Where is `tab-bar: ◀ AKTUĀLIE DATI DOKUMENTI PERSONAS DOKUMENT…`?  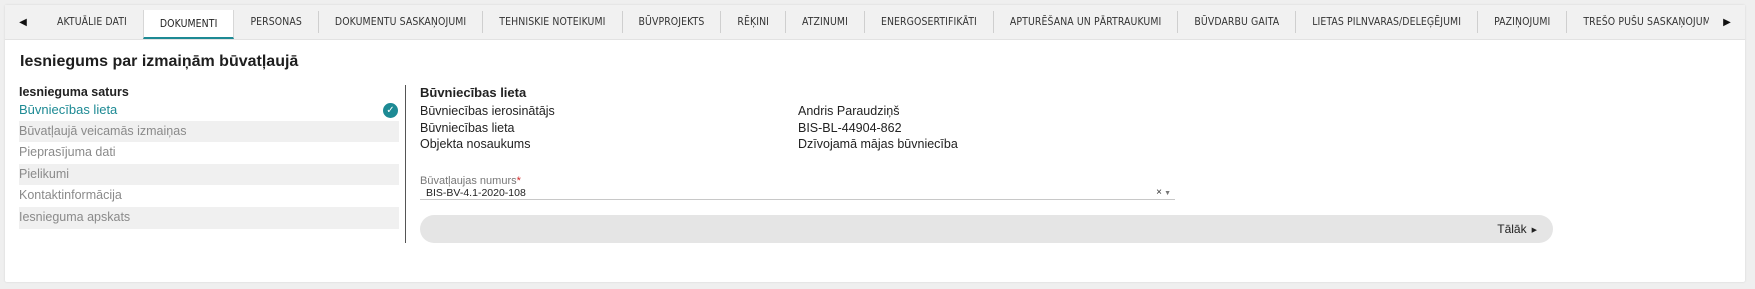
tab-bar: ◀ AKTUĀLIE DATI DOKUMENTI PERSONAS DOKUMENT… is located at coordinates (875, 22).